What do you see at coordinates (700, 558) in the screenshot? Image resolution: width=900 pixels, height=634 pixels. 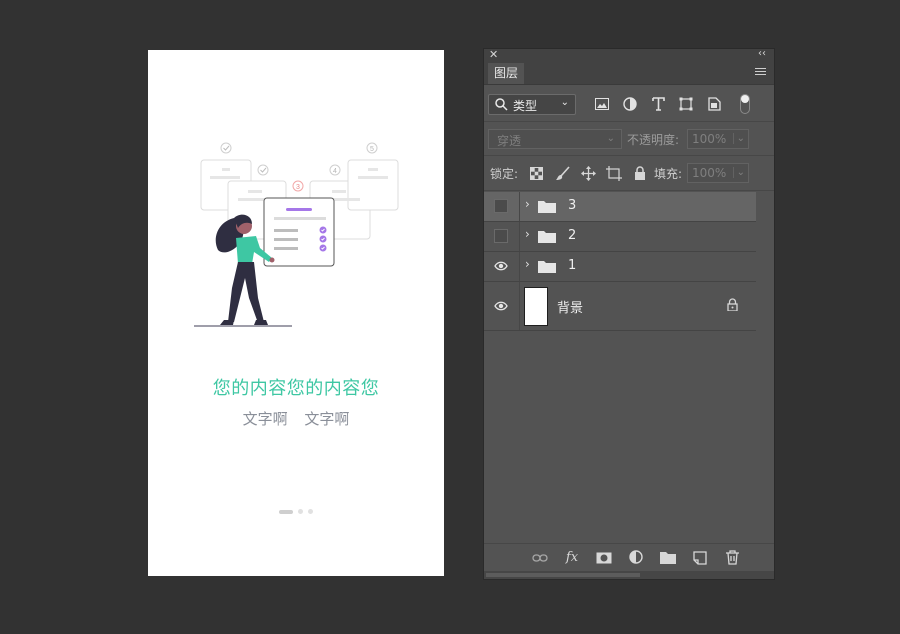 I see `new-layer-icon` at bounding box center [700, 558].